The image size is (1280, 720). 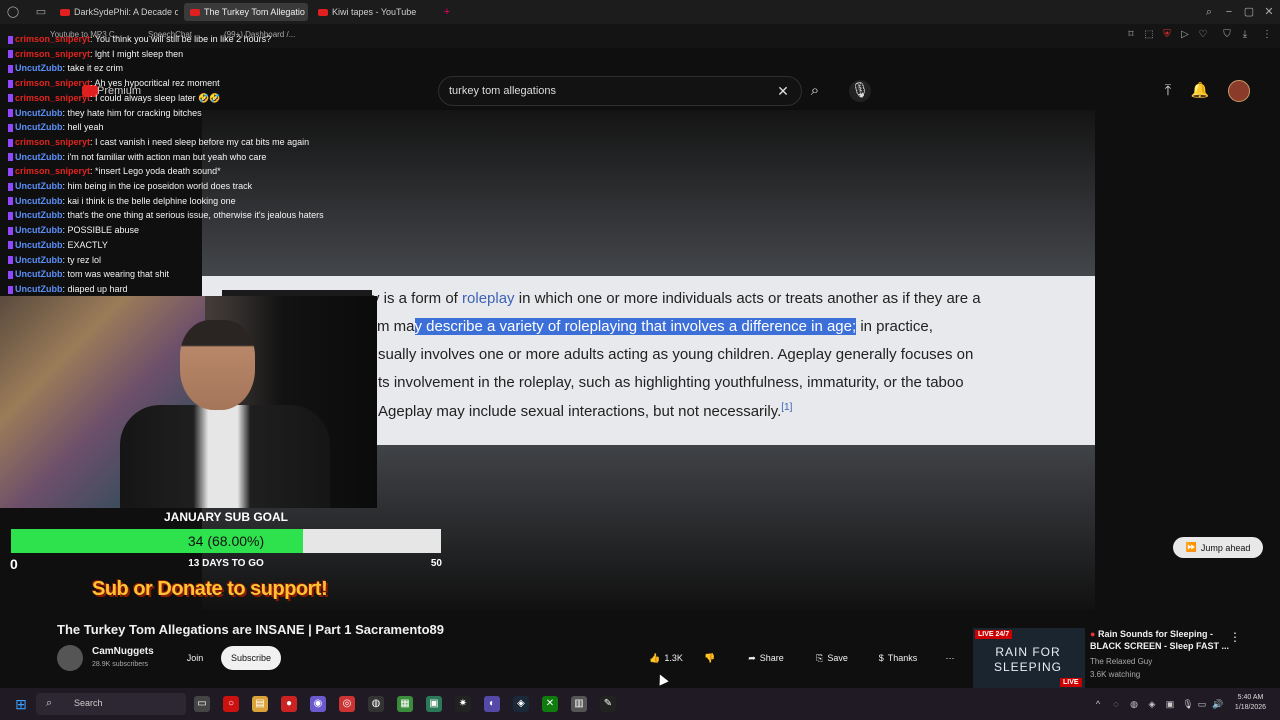 I want to click on bookmark-icon: ⌑, so click(x=1131, y=35).